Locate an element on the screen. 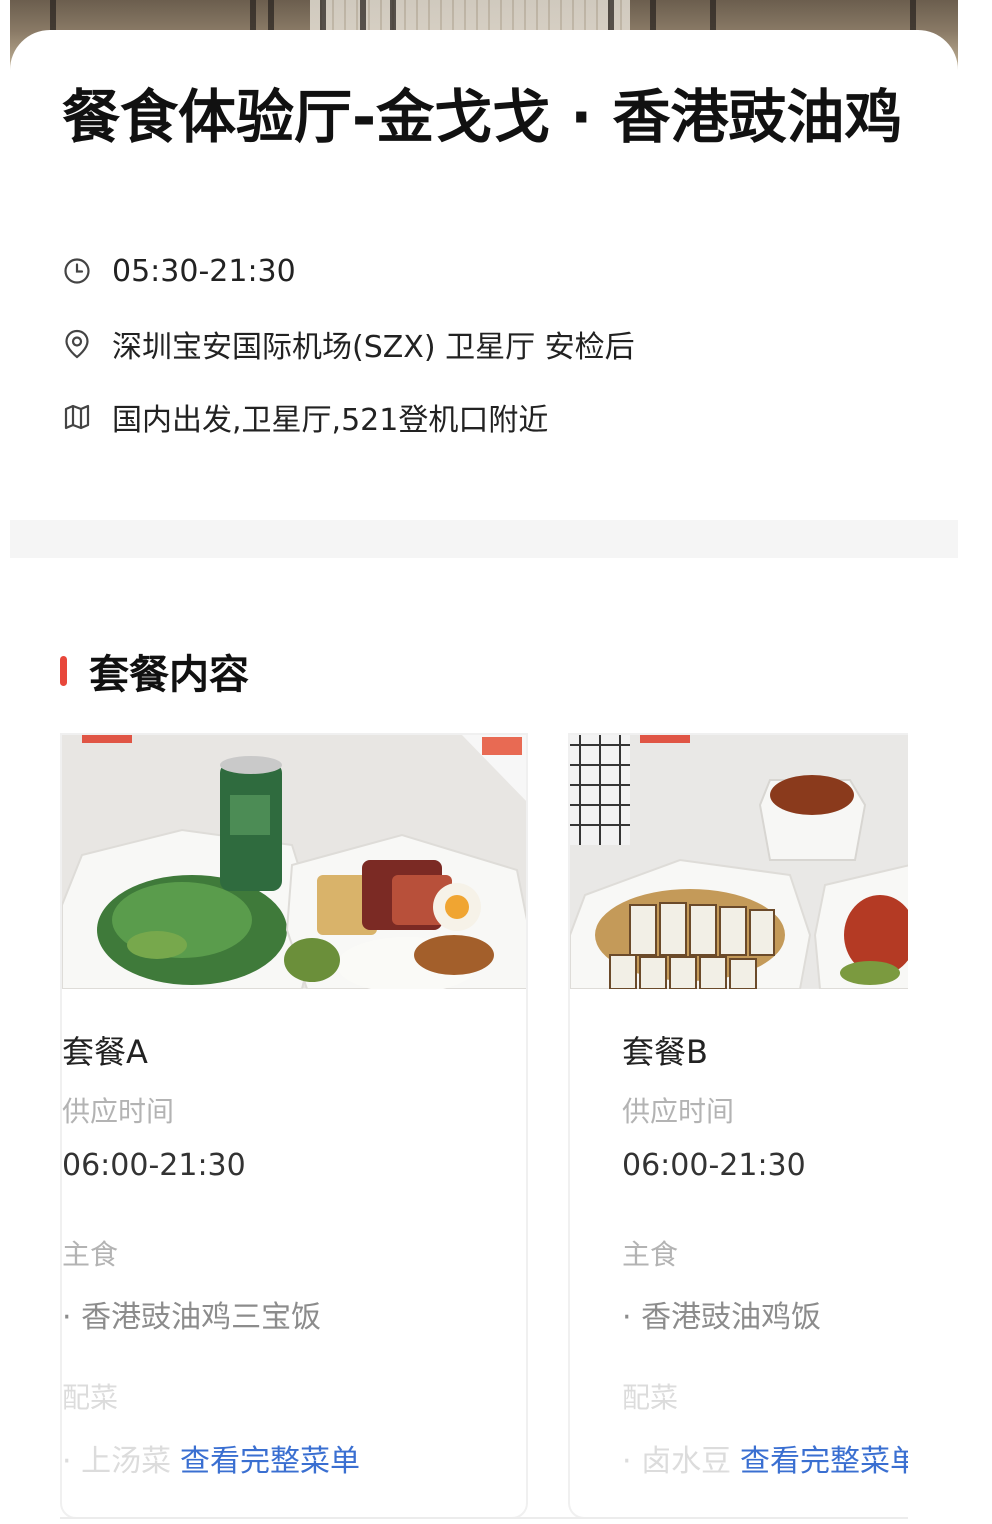 This screenshot has width=992, height=1524. package-name: 套餐A is located at coordinates (105, 1052).